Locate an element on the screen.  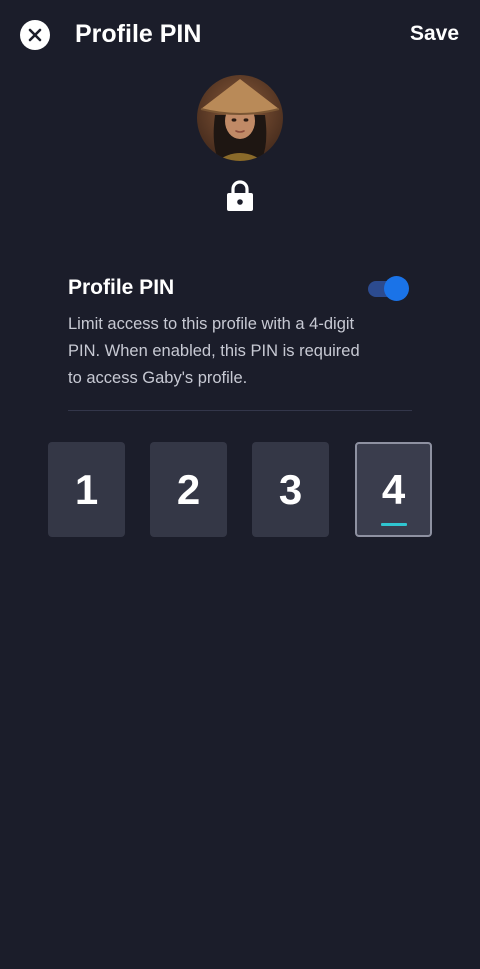
divider is located at coordinates (240, 410).